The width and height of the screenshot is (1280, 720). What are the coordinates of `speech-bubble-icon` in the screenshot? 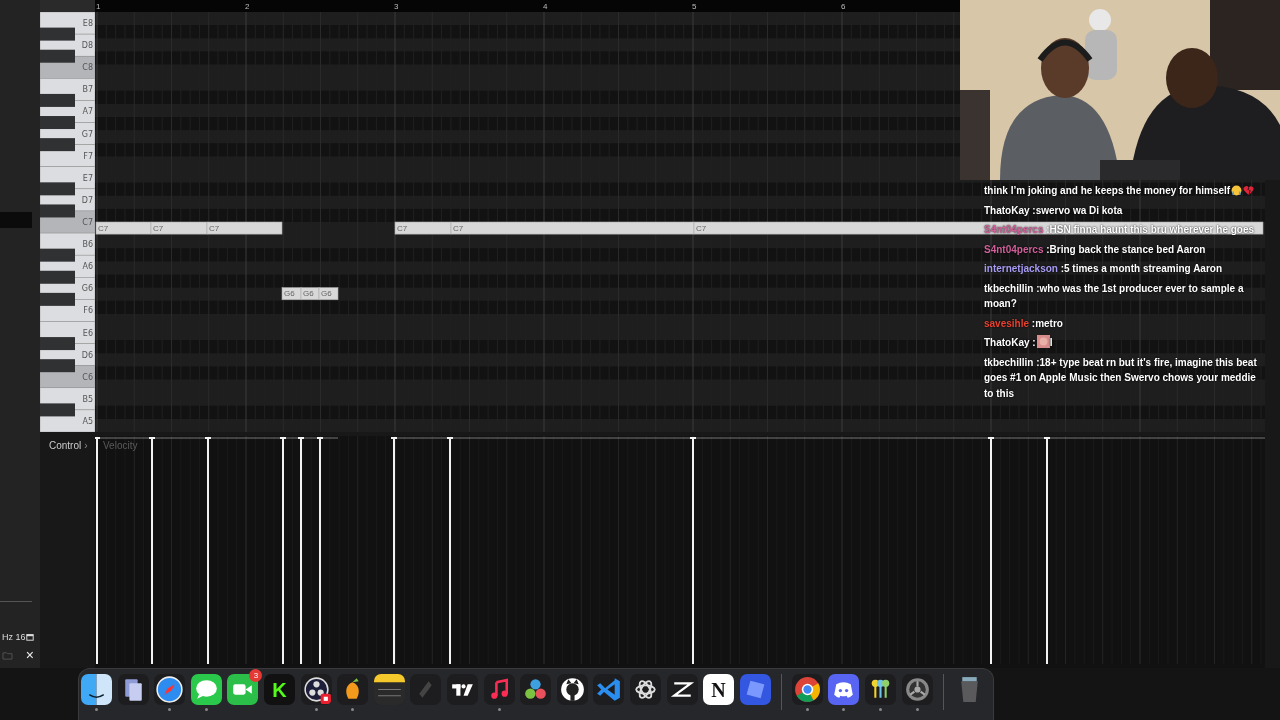 It's located at (206, 689).